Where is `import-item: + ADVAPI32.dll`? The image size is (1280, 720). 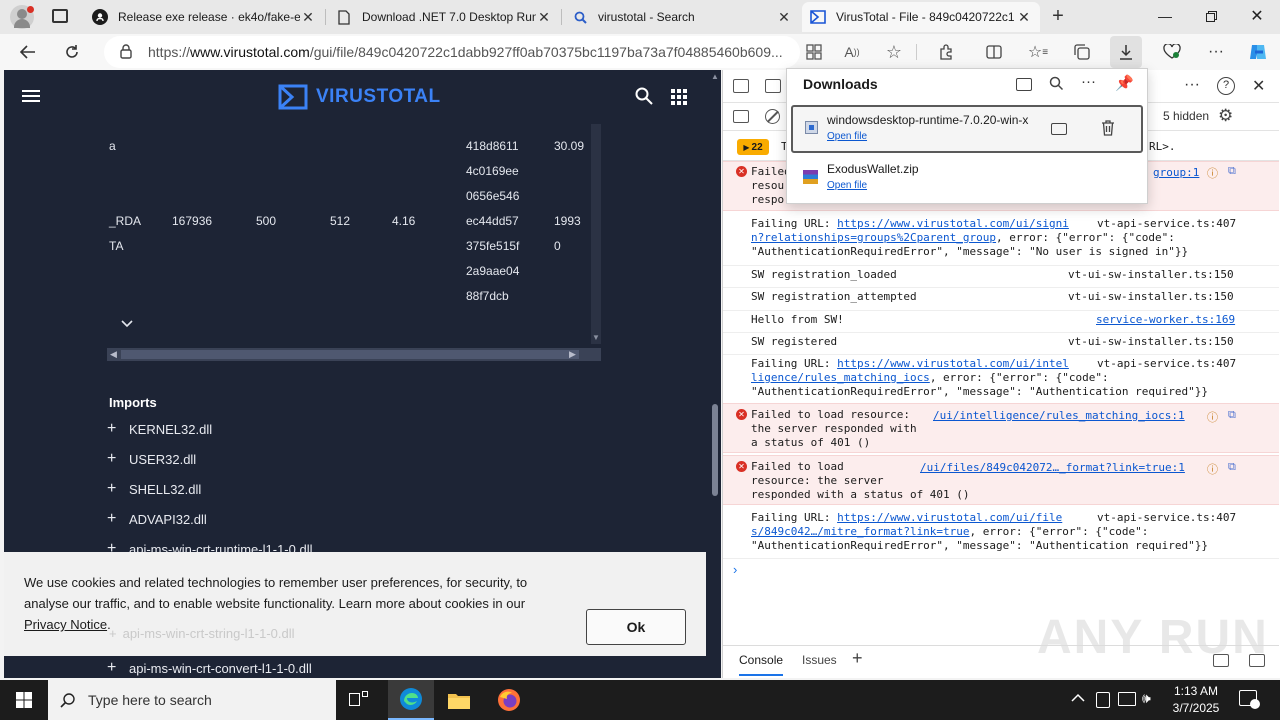
import-item: + ADVAPI32.dll is located at coordinates (157, 519).